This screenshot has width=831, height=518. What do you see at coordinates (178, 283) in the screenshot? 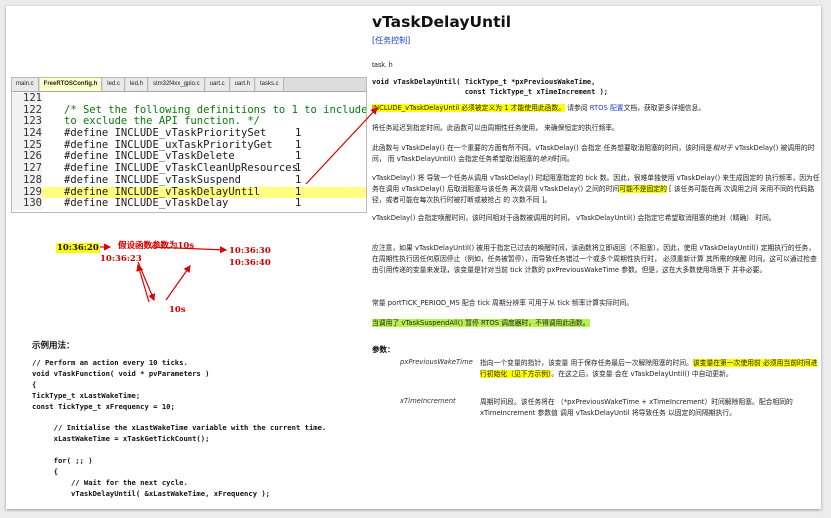
I see `period-arrow-right` at bounding box center [178, 283].